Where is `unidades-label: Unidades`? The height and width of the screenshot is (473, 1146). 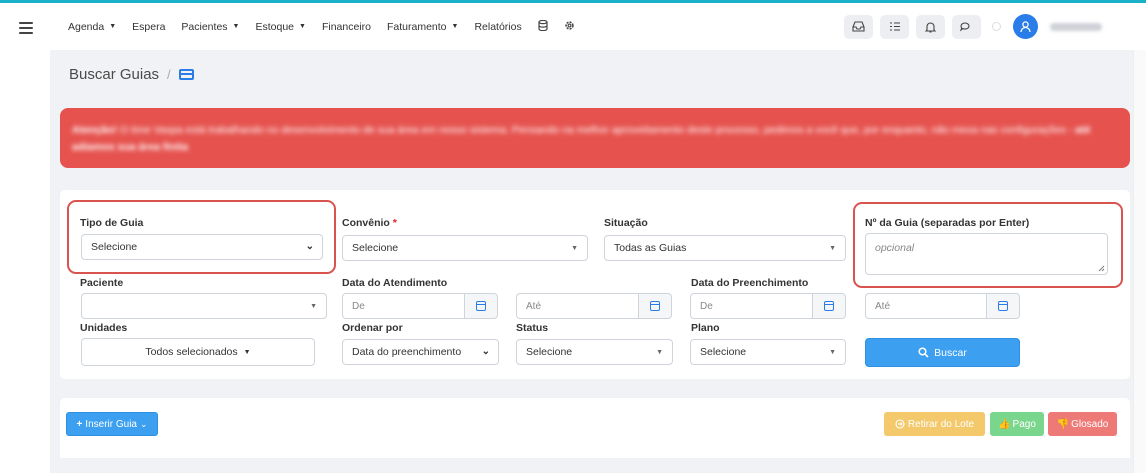 unidades-label: Unidades is located at coordinates (104, 328).